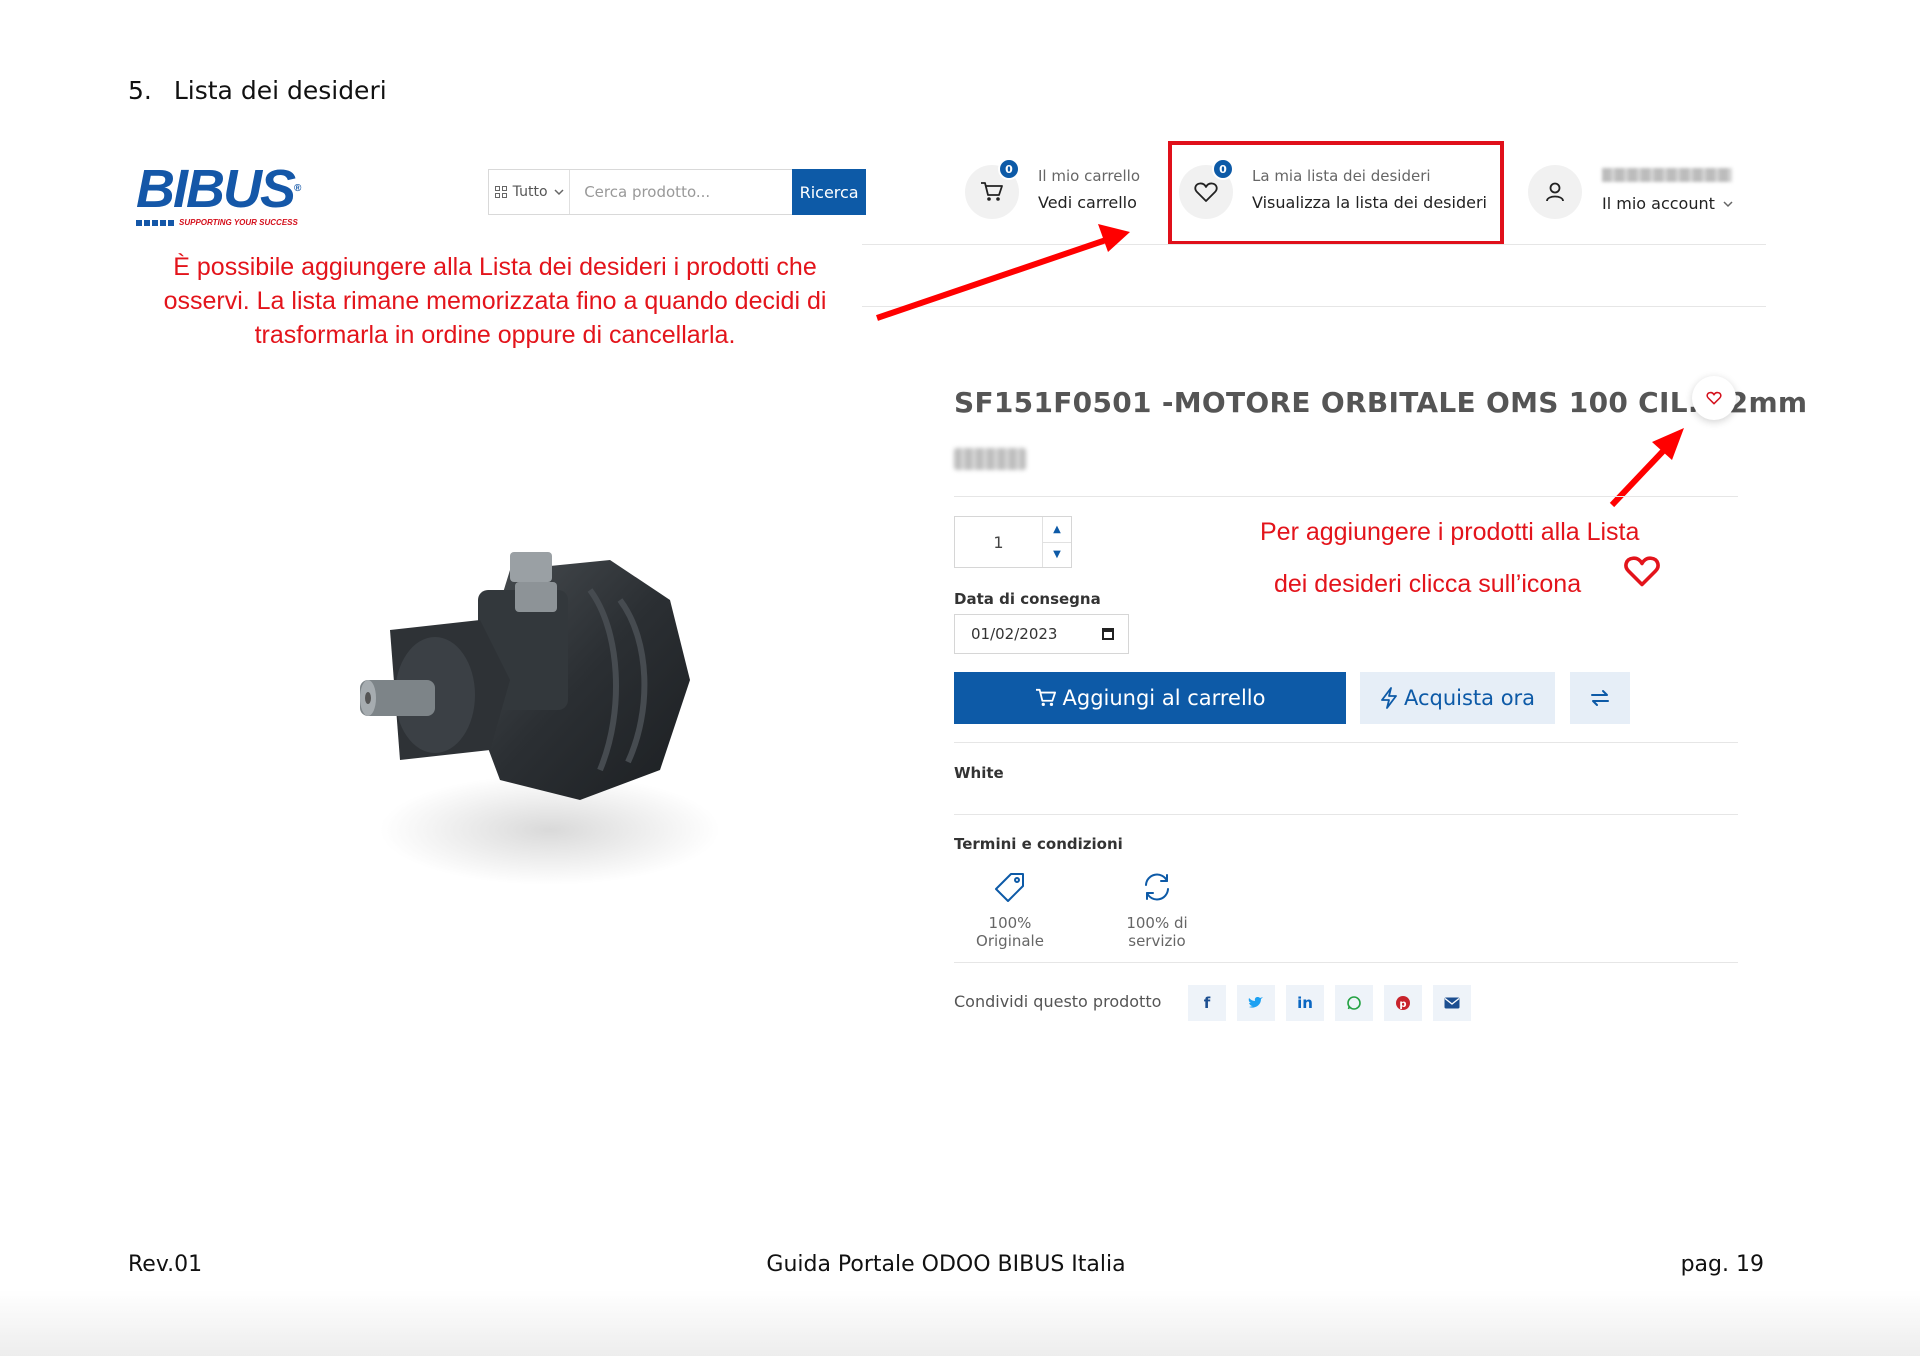 Image resolution: width=1920 pixels, height=1356 pixels. I want to click on annotation-right-line2: dei desideri clicca sull’icona, so click(1428, 584).